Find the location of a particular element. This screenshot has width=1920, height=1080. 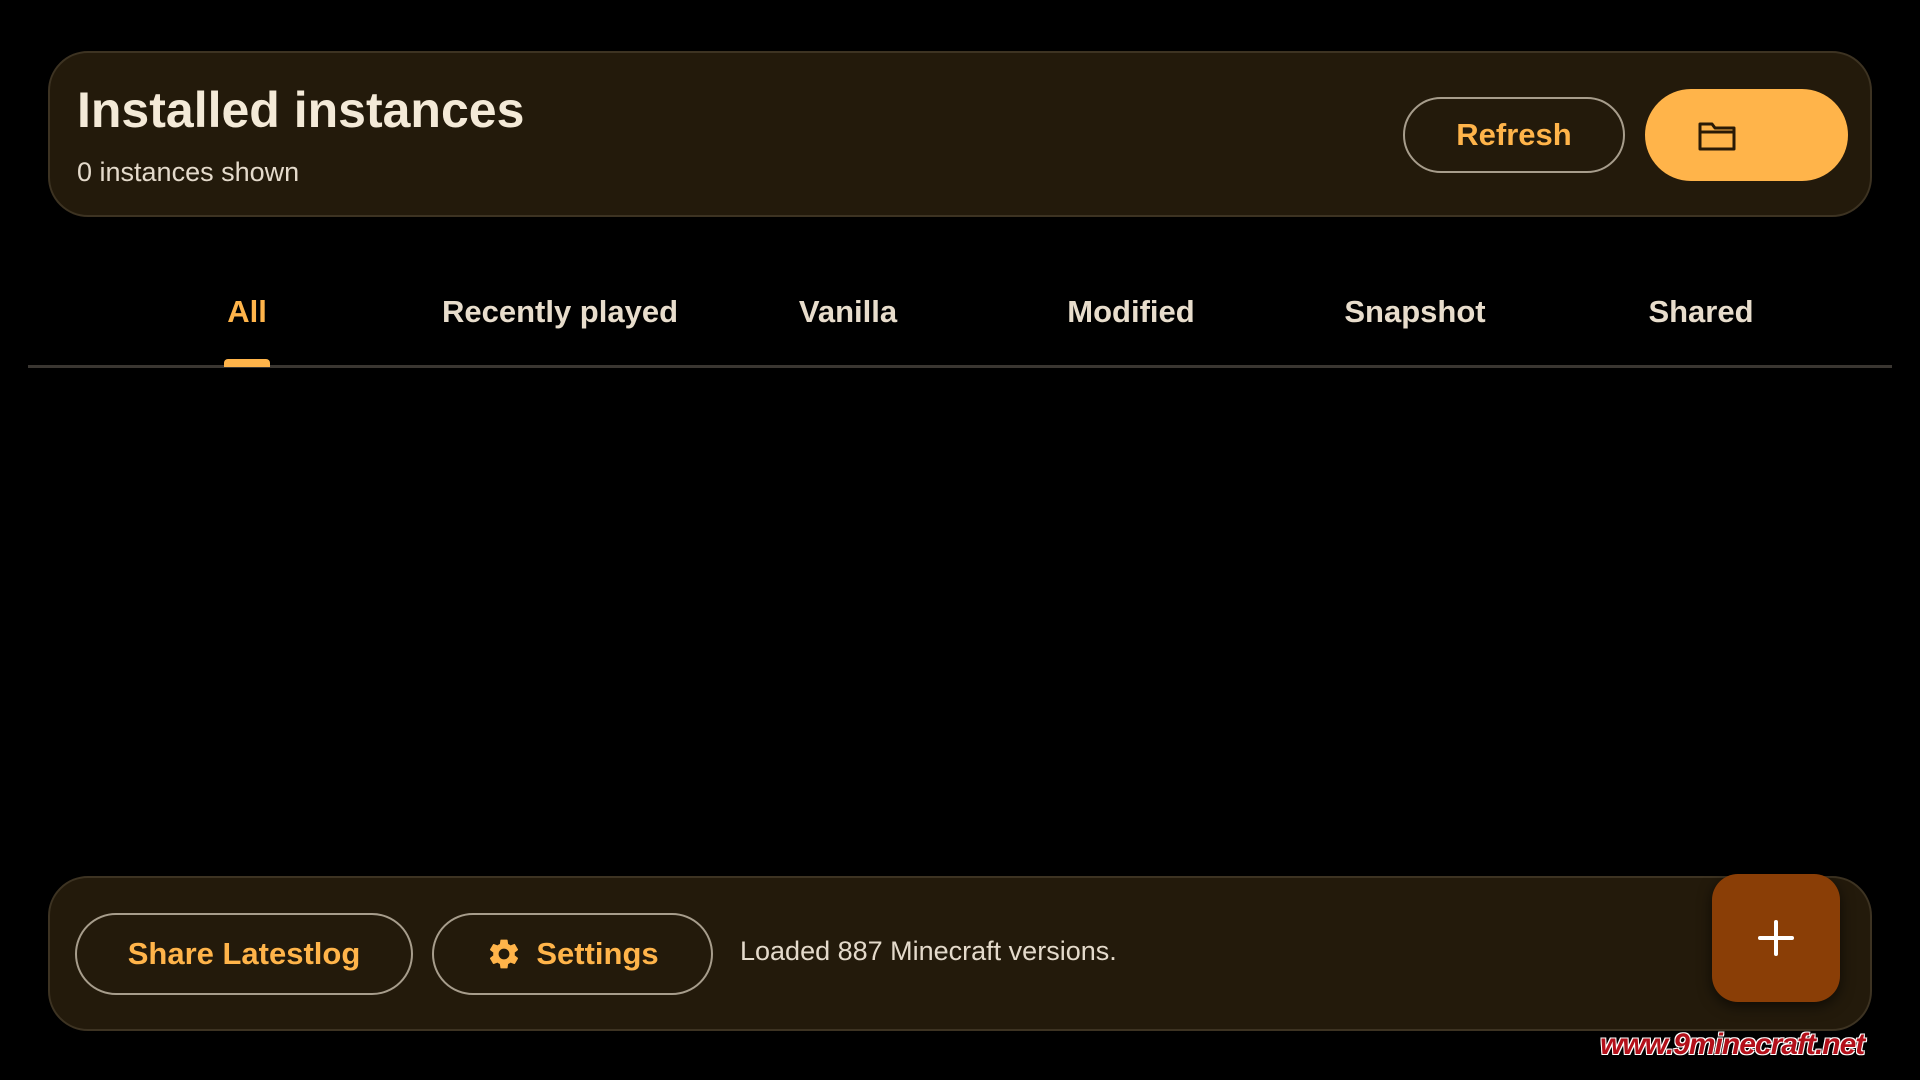

share-latestlog-label: Share Latestlog is located at coordinates (244, 953).